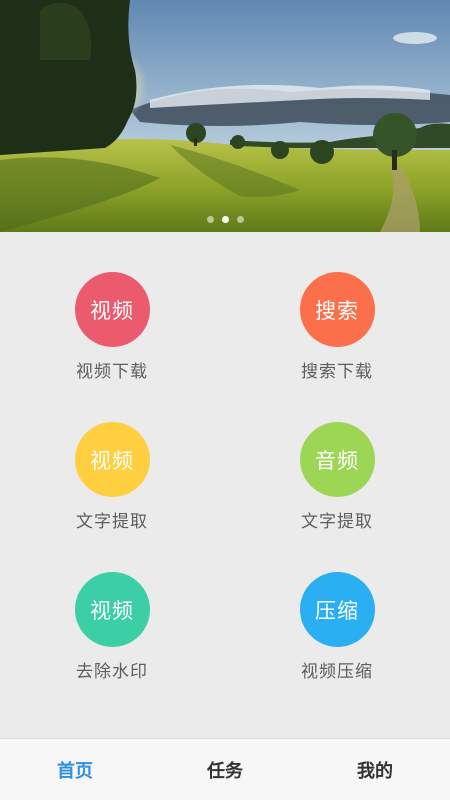  I want to click on video-download-icon-text: 视频, so click(112, 310).